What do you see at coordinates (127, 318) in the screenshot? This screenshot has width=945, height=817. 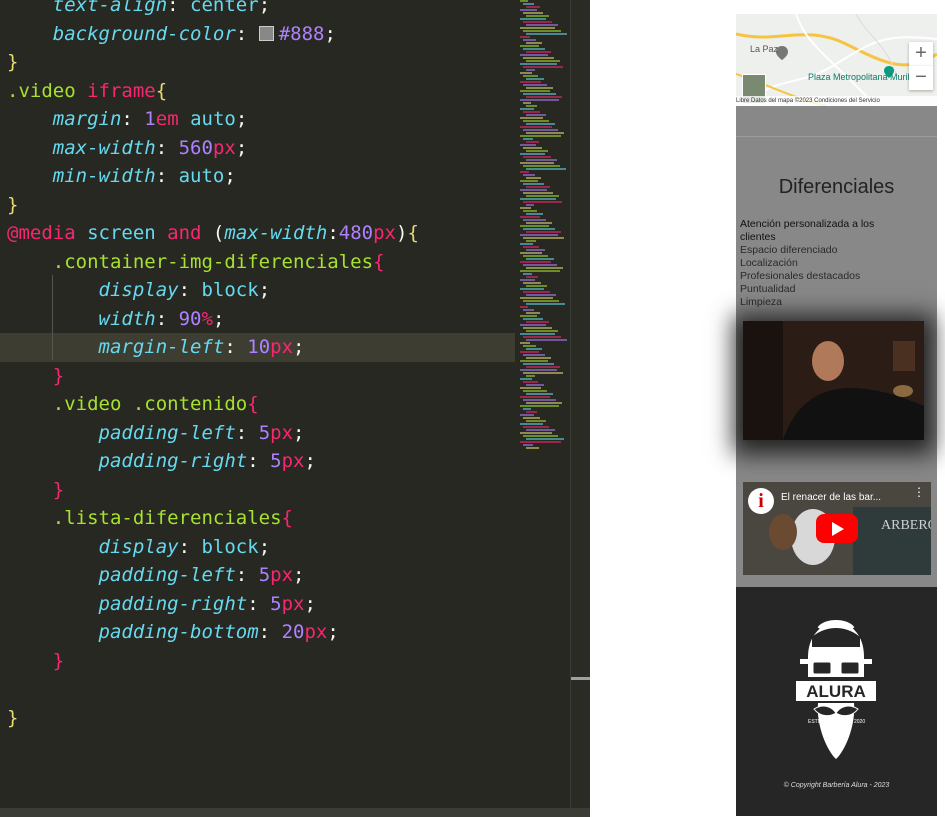 I see `code-token: width` at bounding box center [127, 318].